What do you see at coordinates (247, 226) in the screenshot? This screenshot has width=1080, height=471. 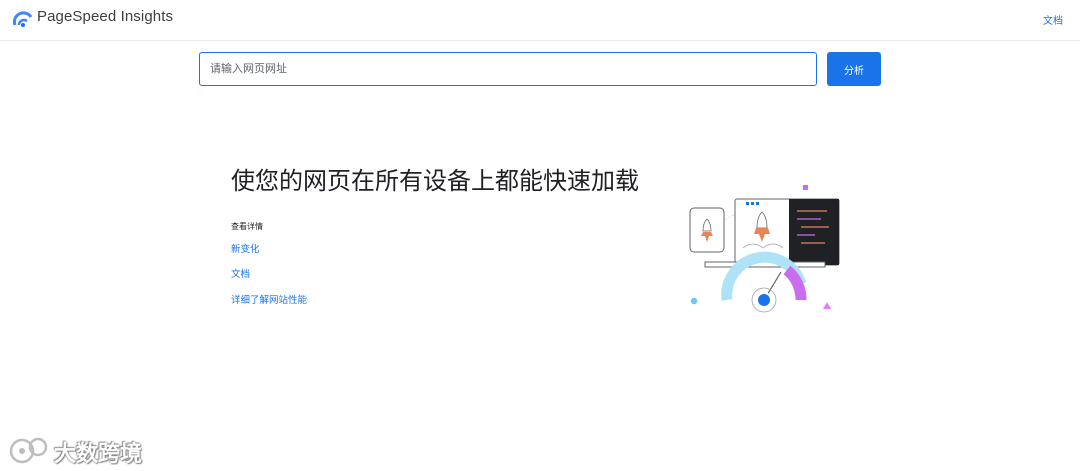 I see `details-label: 查看详情` at bounding box center [247, 226].